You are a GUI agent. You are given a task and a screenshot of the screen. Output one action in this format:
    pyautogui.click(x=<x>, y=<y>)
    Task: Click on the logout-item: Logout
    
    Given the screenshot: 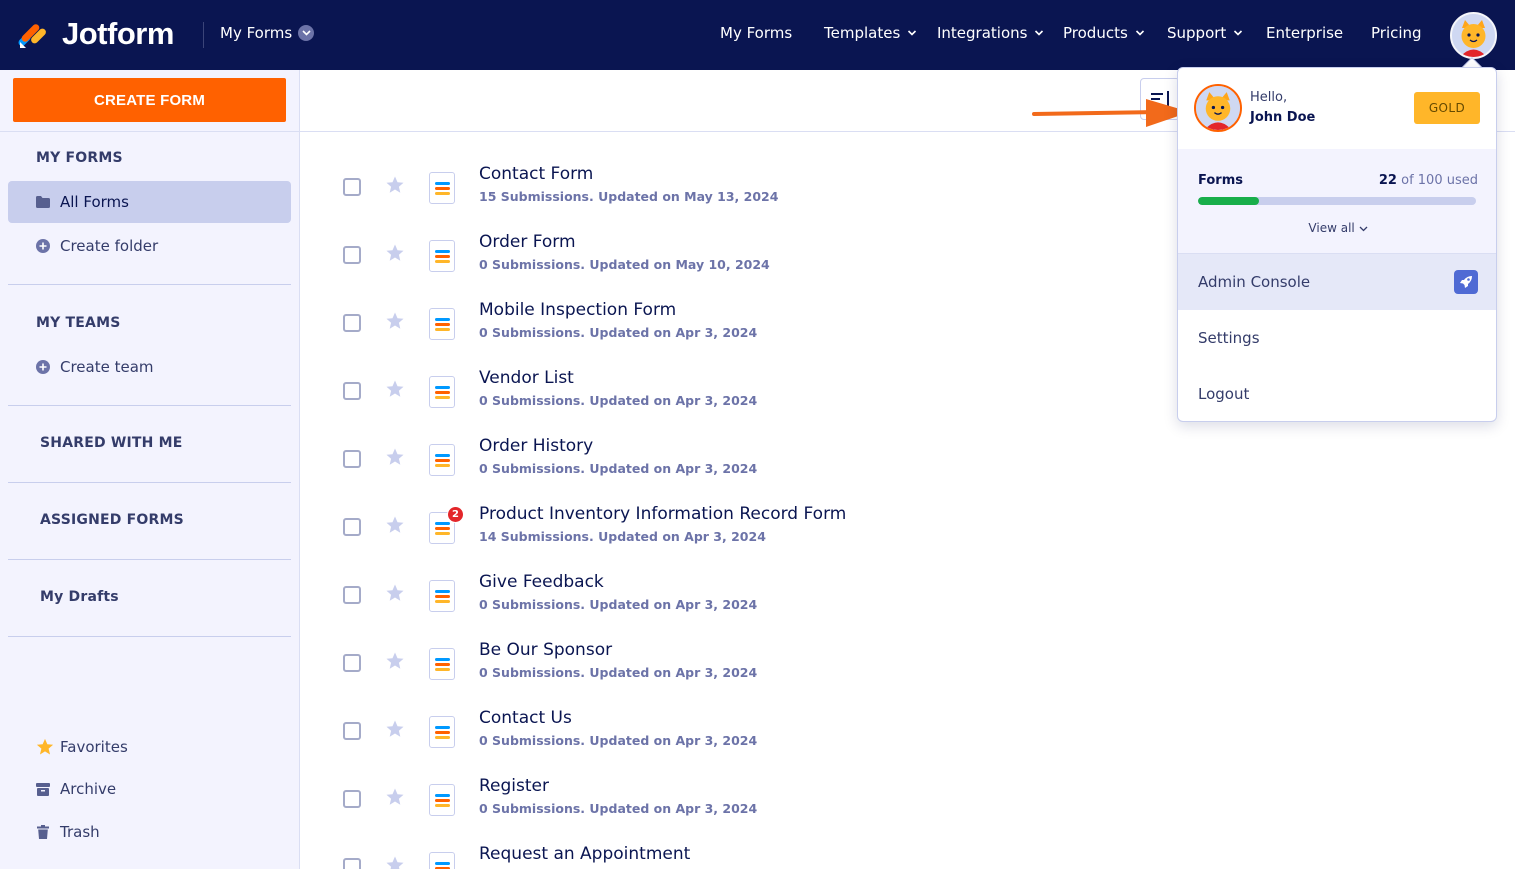 What is the action you would take?
    pyautogui.click(x=1337, y=393)
    